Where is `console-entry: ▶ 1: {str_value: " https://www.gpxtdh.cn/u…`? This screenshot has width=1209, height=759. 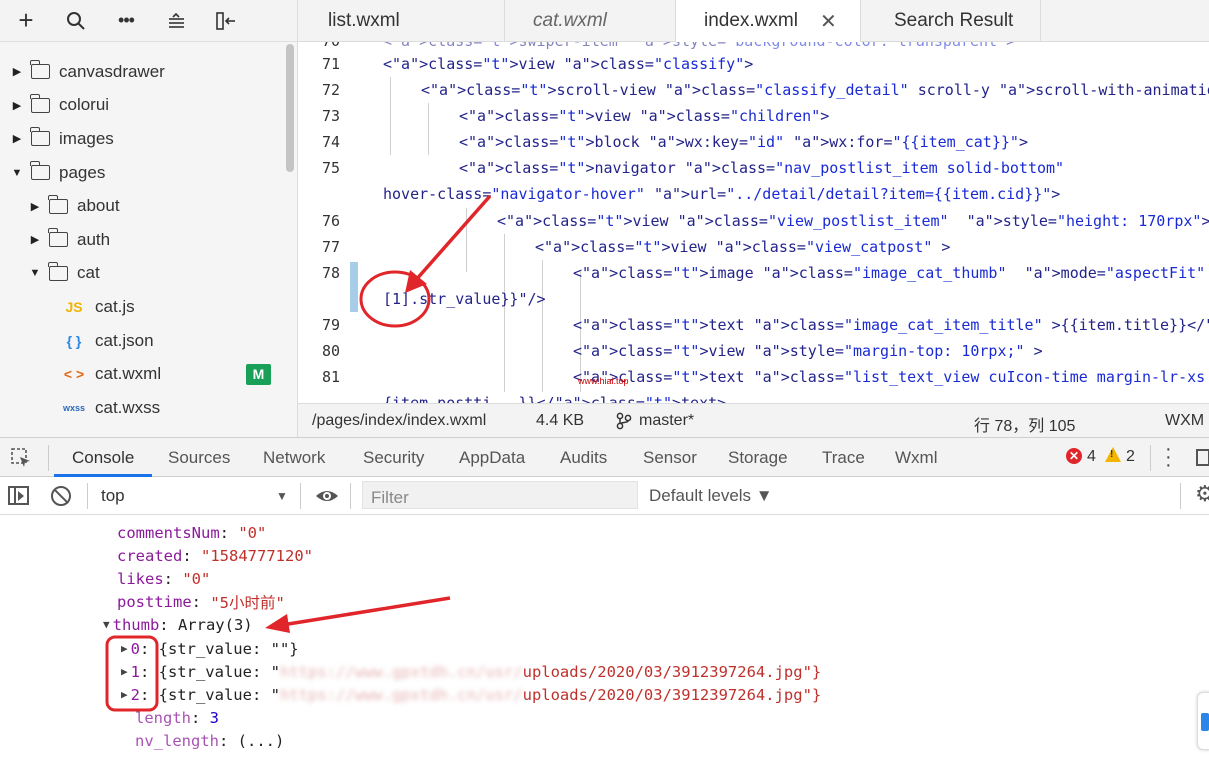 console-entry: ▶ 1: {str_value: " https://www.gpxtdh.cn/u… is located at coordinates (471, 671).